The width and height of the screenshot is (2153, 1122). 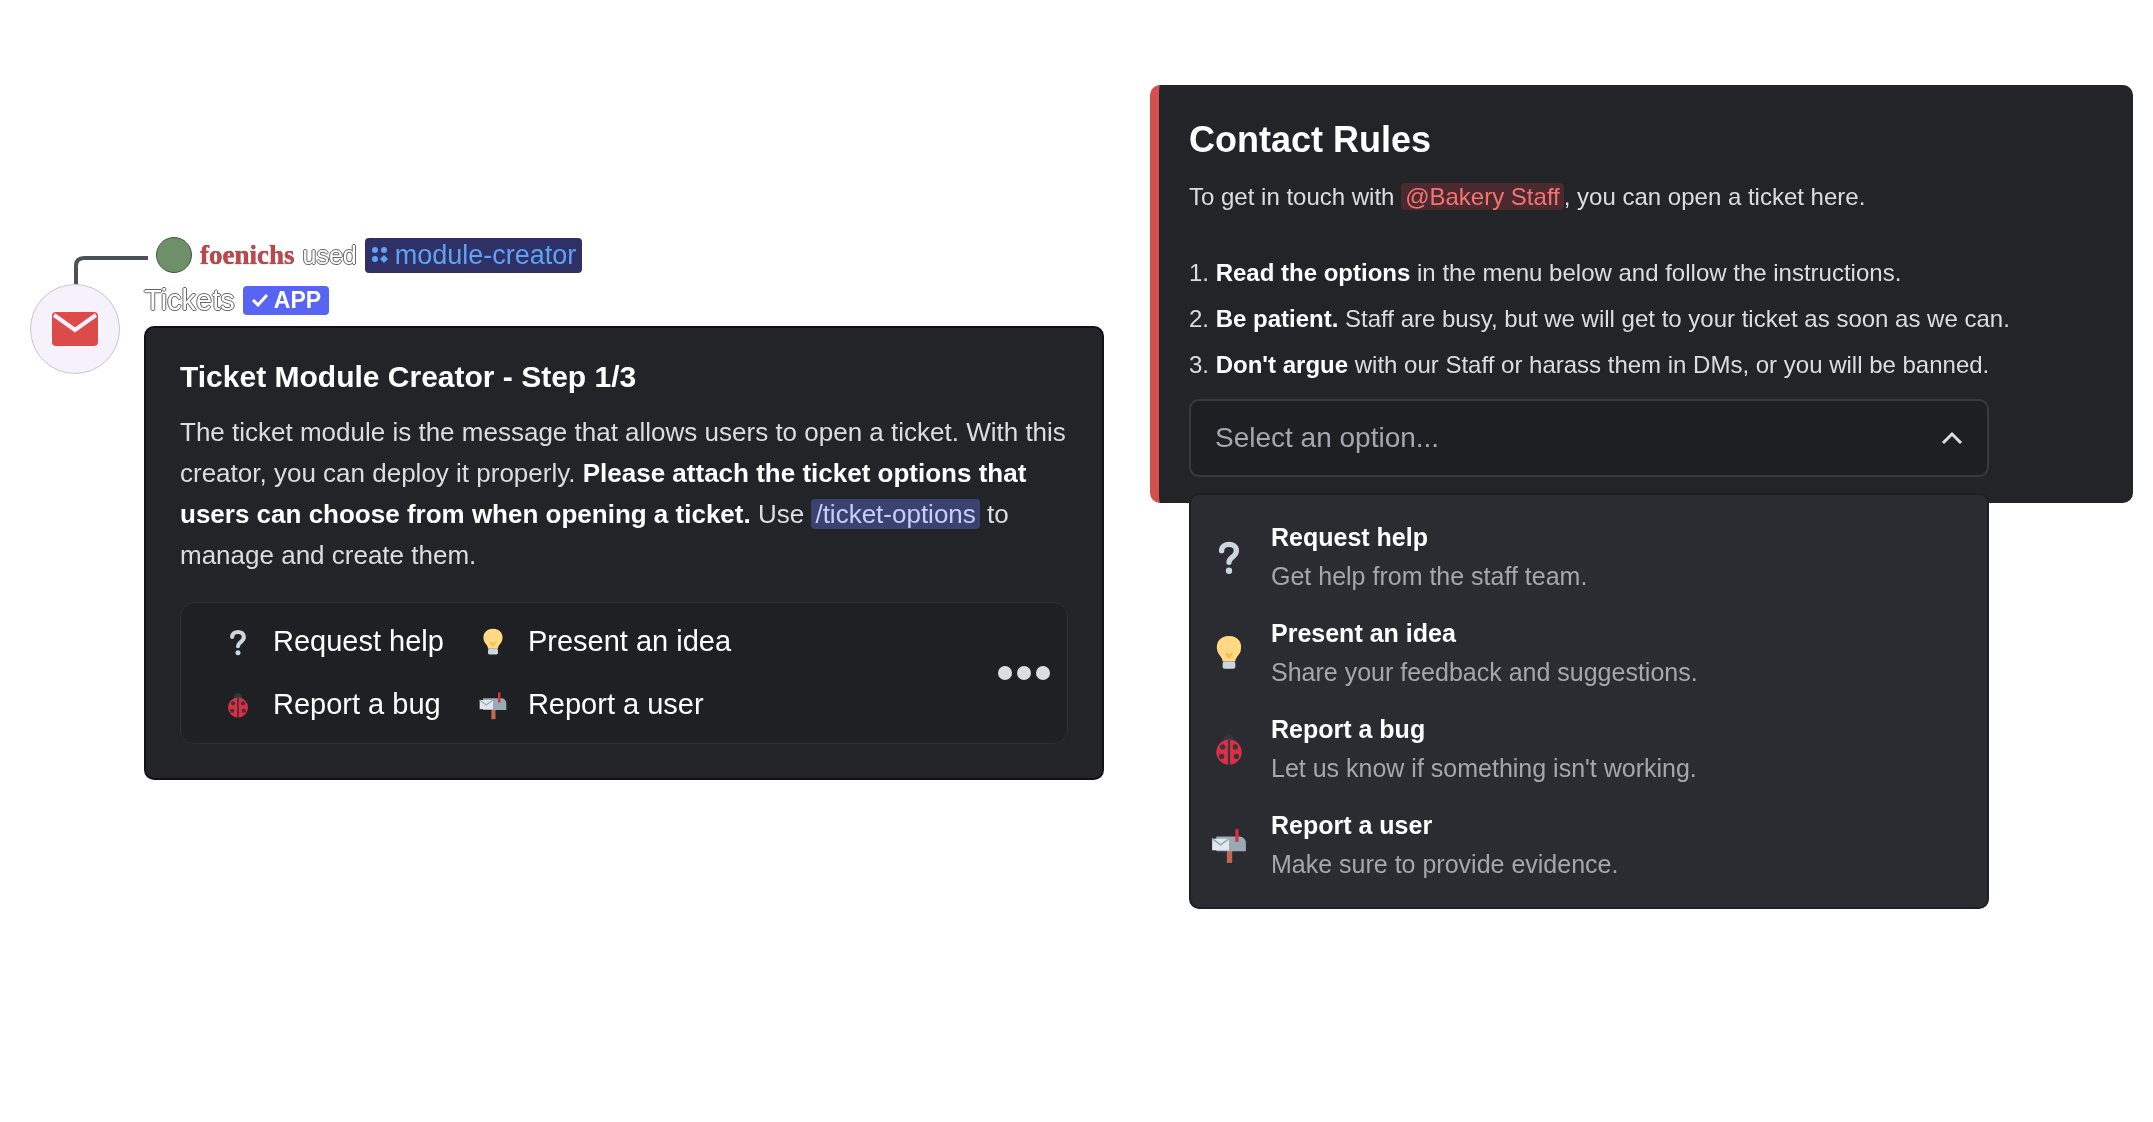 What do you see at coordinates (623, 494) in the screenshot?
I see `embed-description: The ticket module is the message that allows users to open a ticket. With this creator, you can deploy it properly. Please attach the ticket options that users can choose from when opening a ticket. Use /ticket-options to manage and create them.` at bounding box center [623, 494].